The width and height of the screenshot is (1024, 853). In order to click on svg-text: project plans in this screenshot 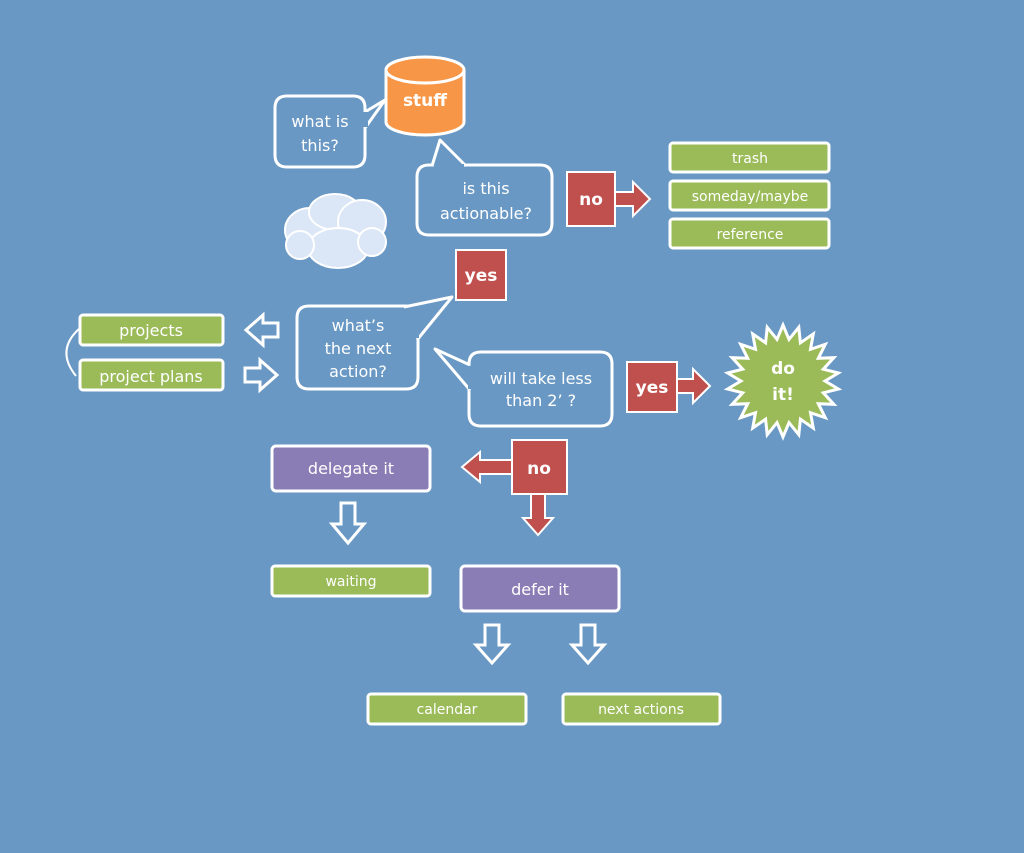, I will do `click(151, 376)`.